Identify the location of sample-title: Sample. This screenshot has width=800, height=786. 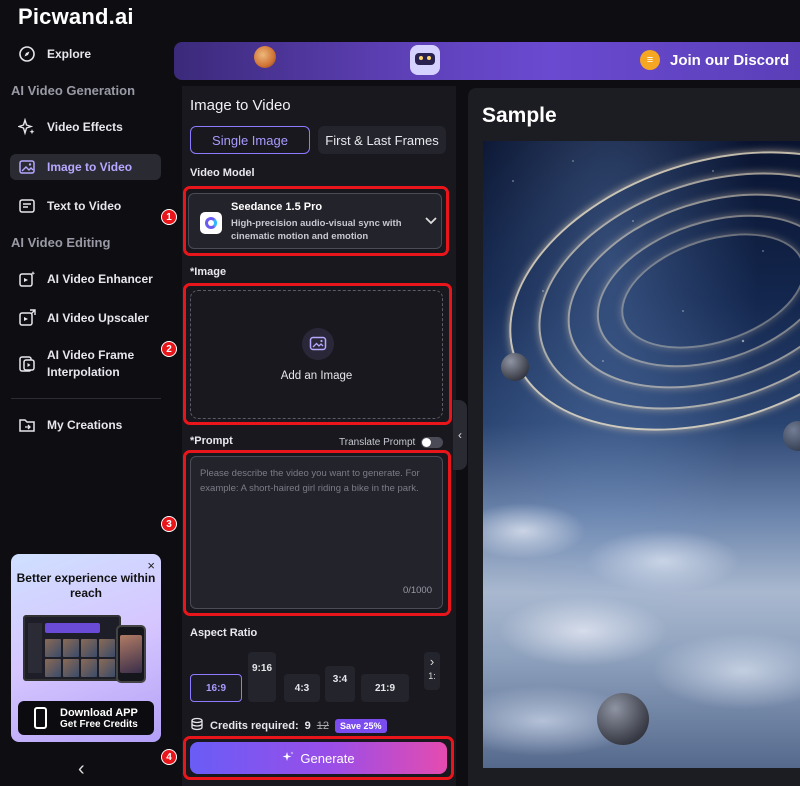
(519, 115).